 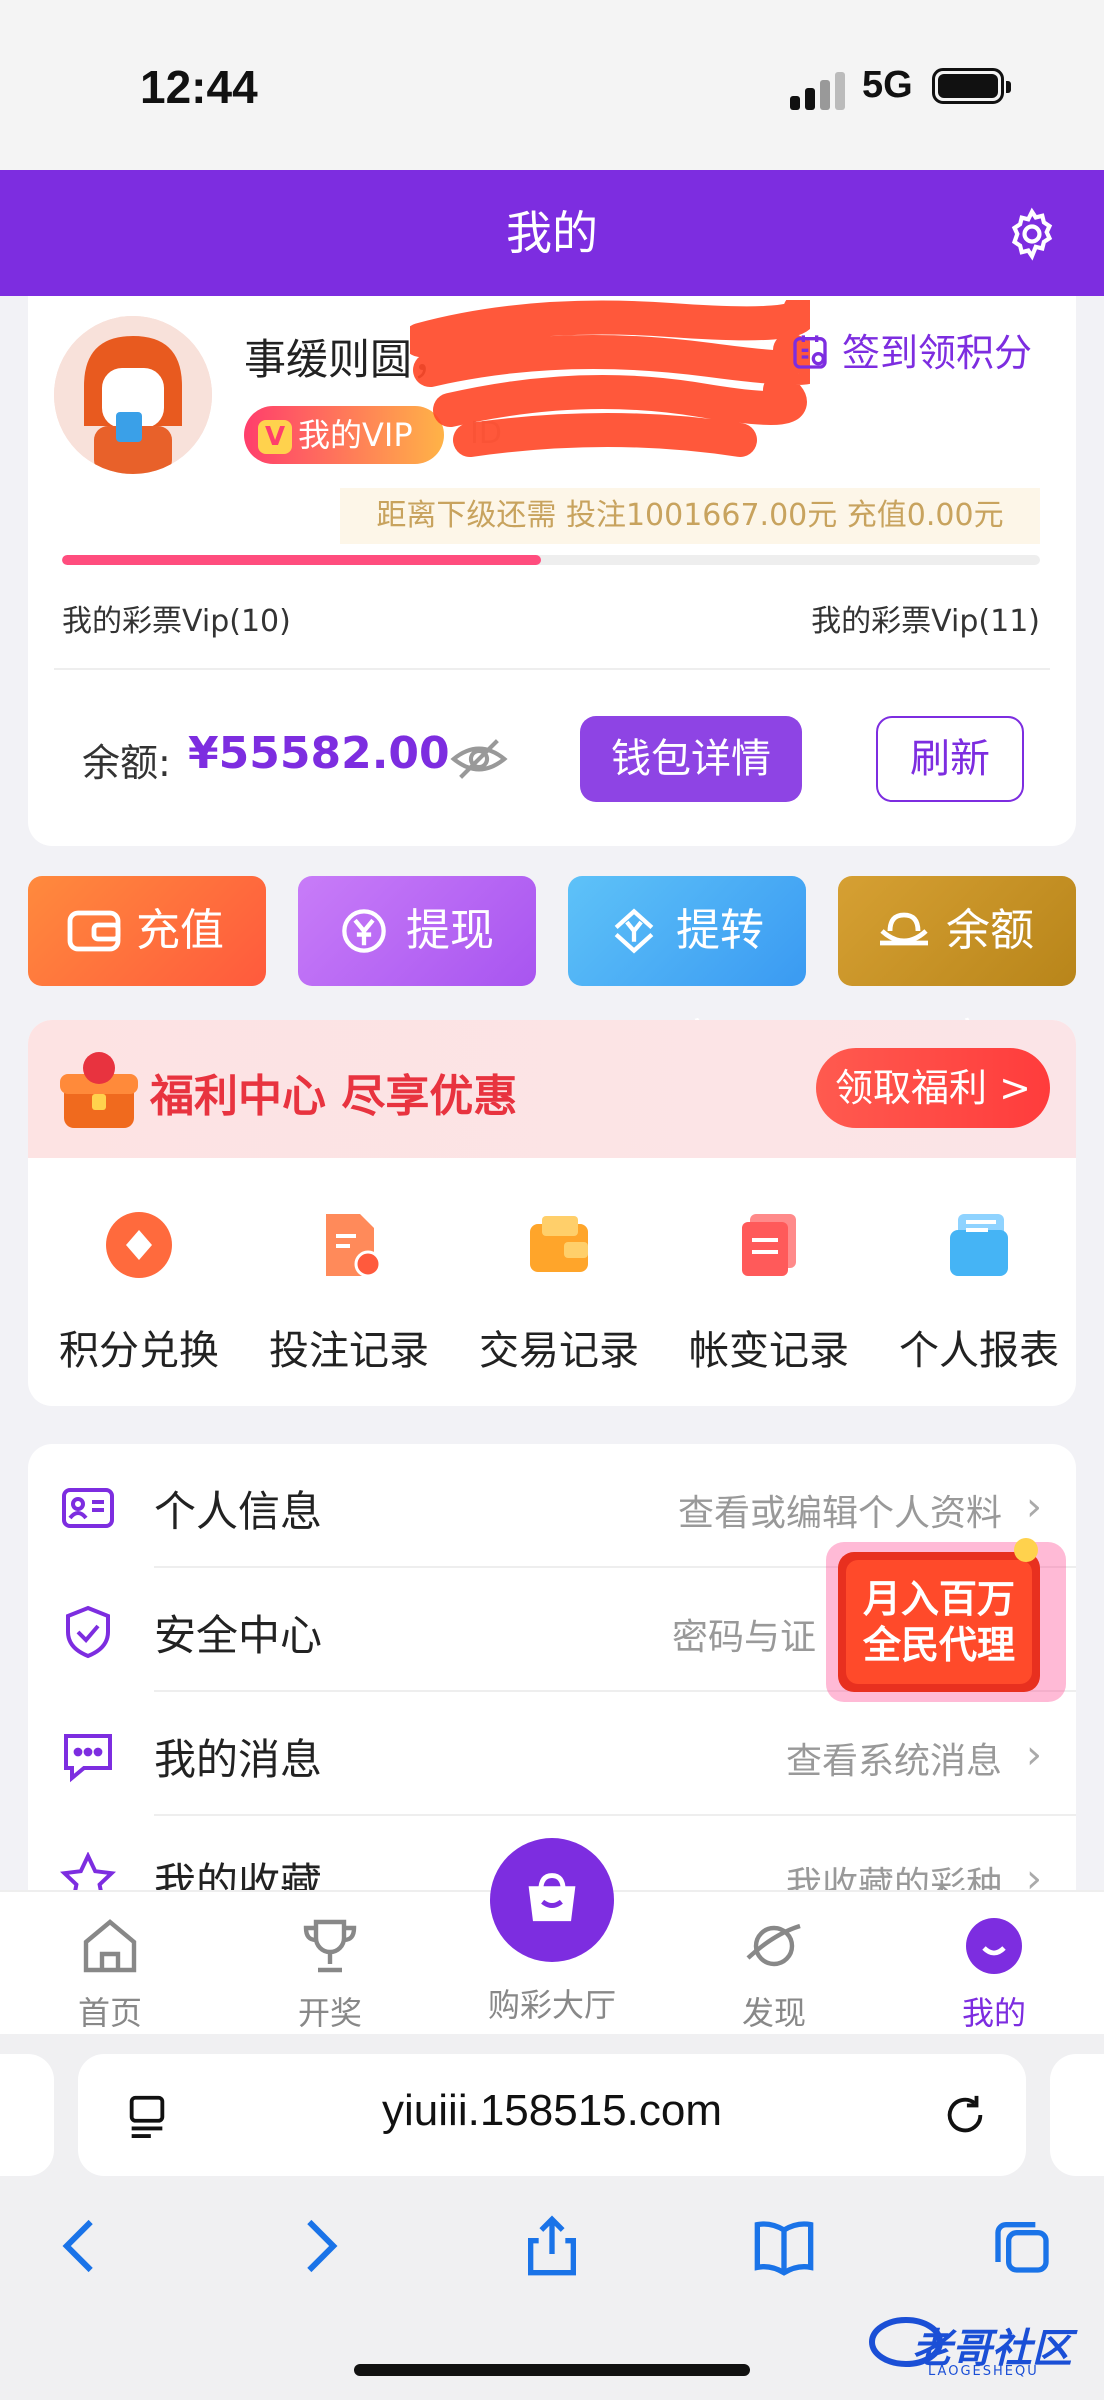 I want to click on treasure-chest-icon, so click(x=99, y=1090).